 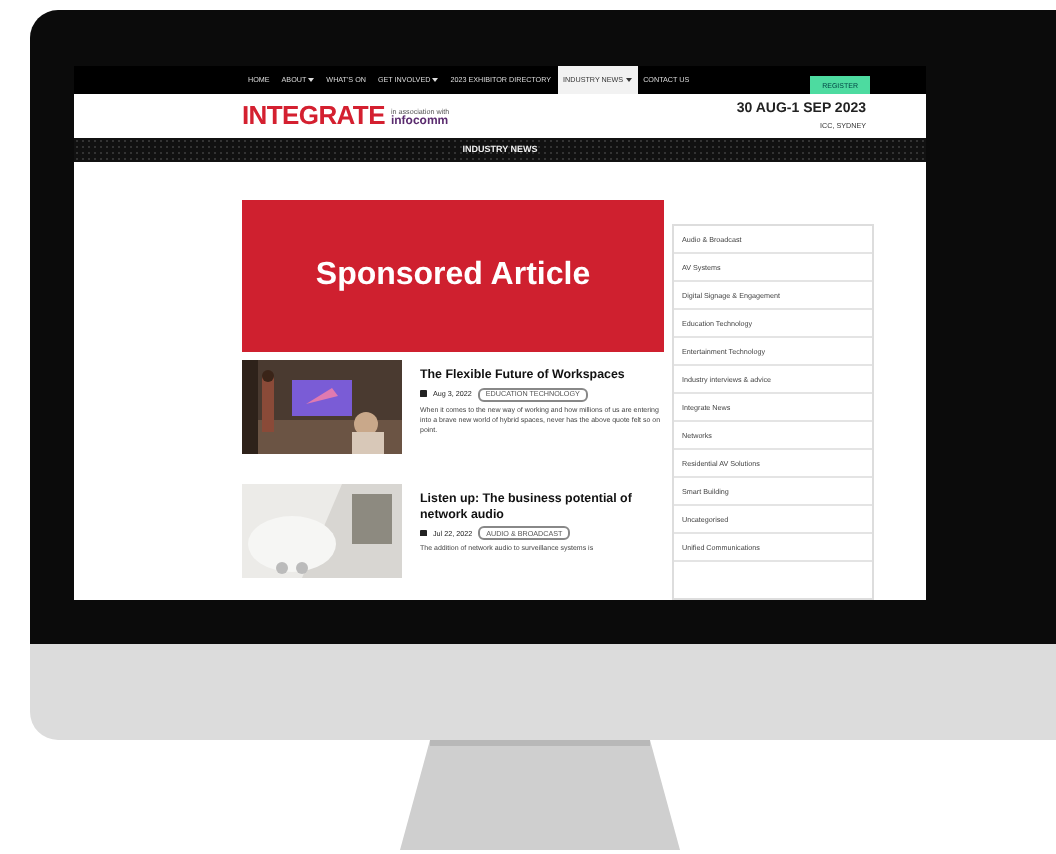 What do you see at coordinates (313, 115) in the screenshot?
I see `site-logo: INTEGRATE` at bounding box center [313, 115].